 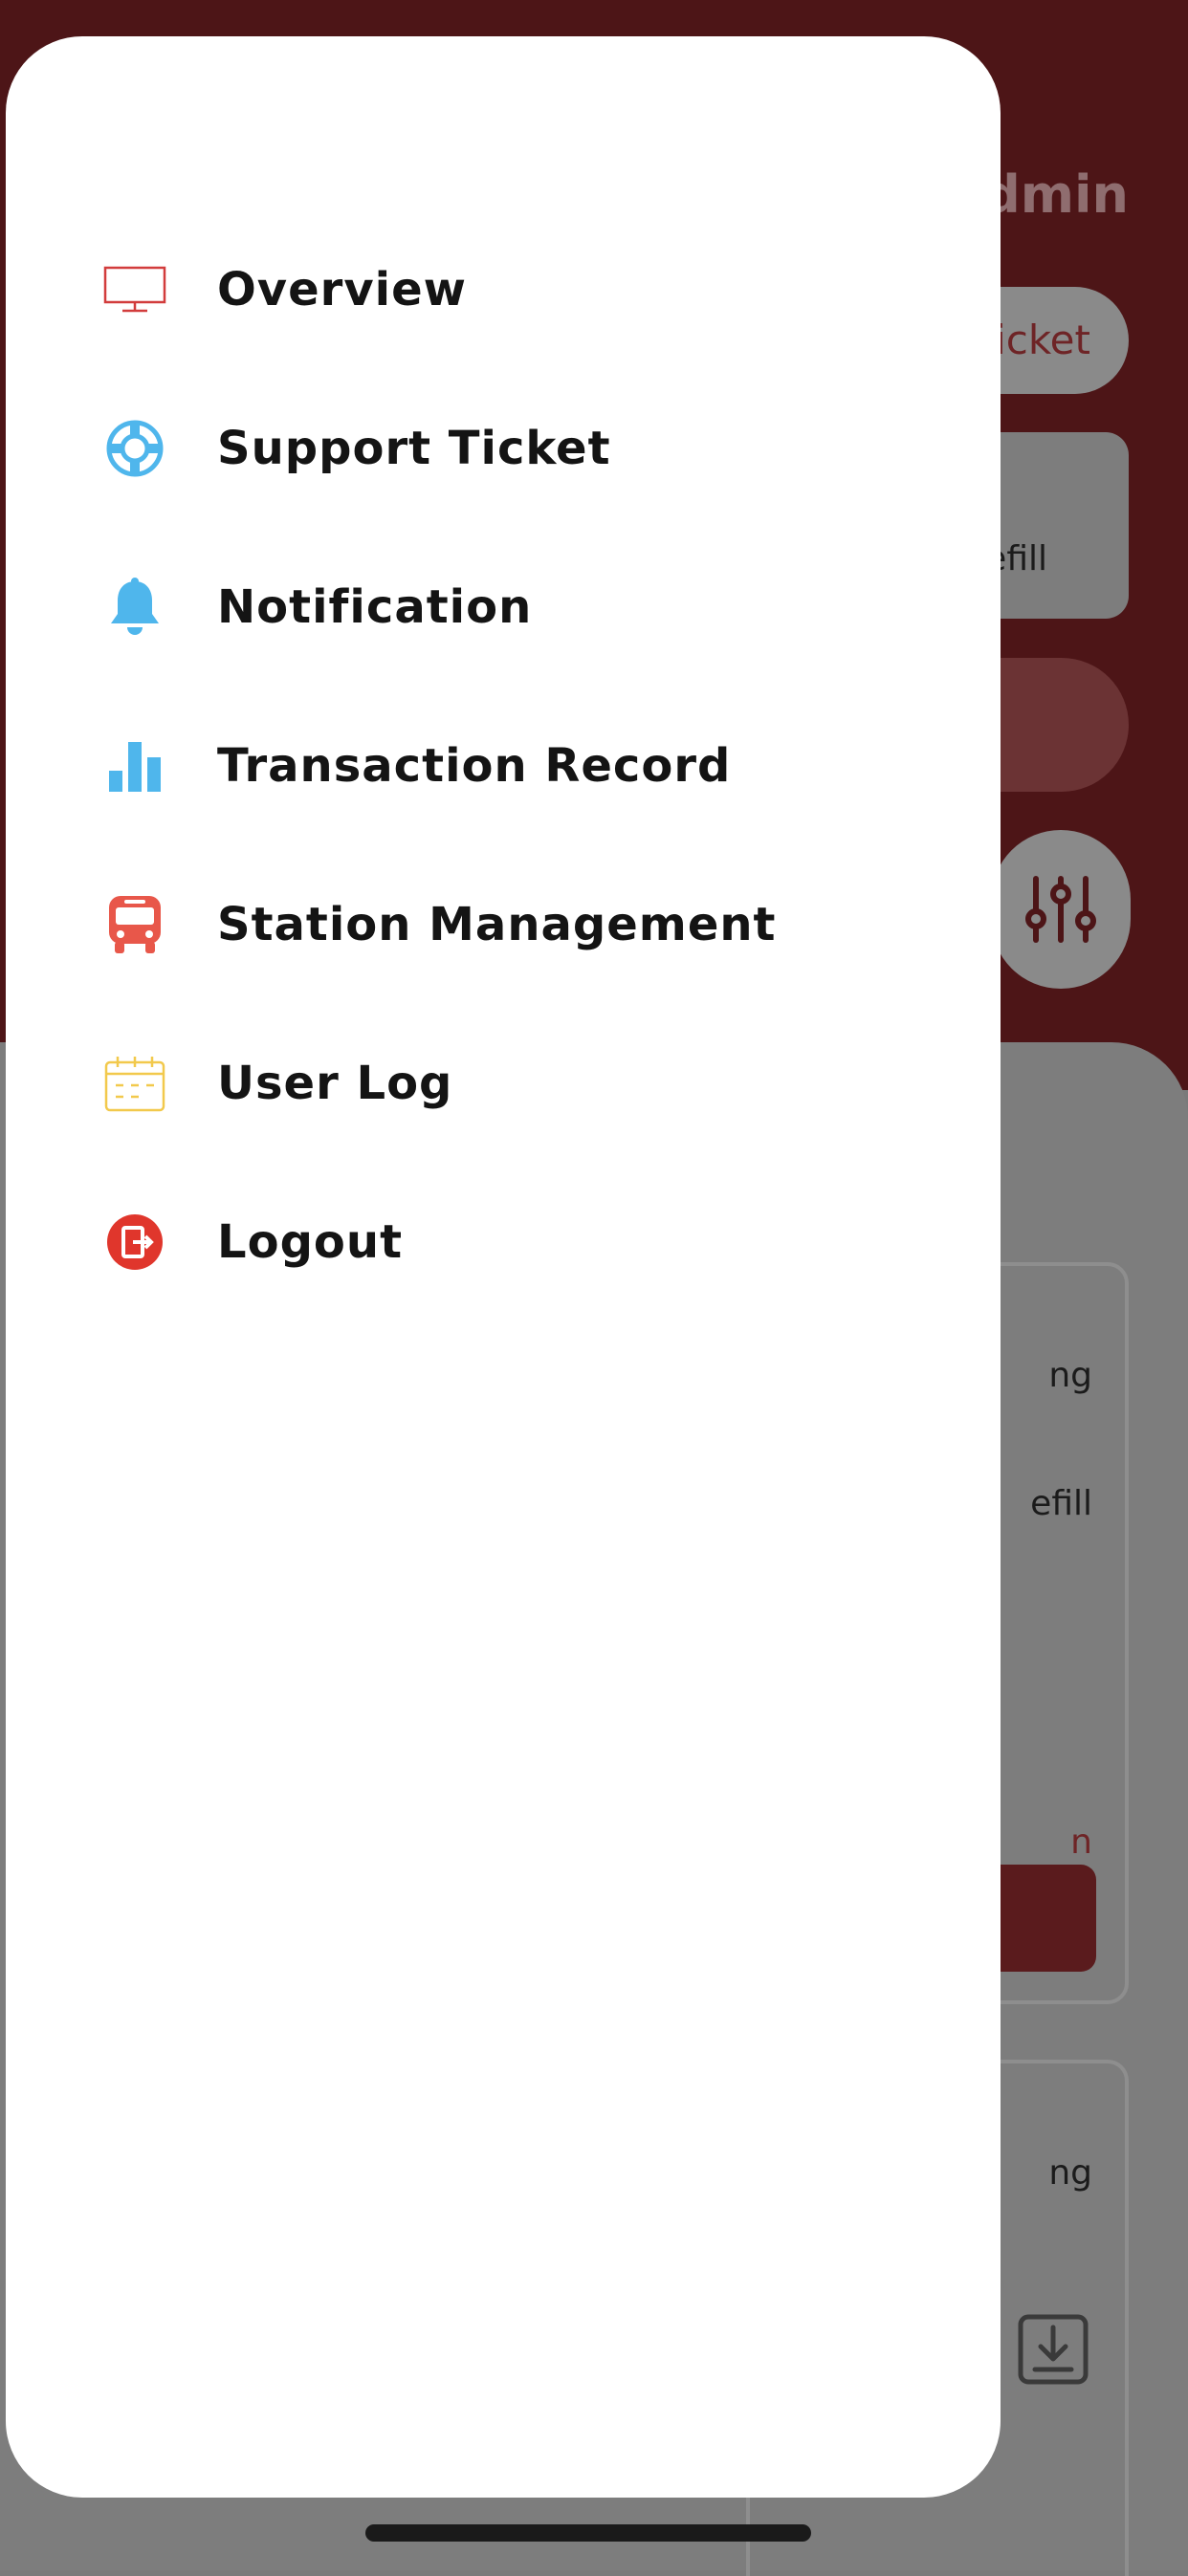 I want to click on home-indicator, so click(x=588, y=2533).